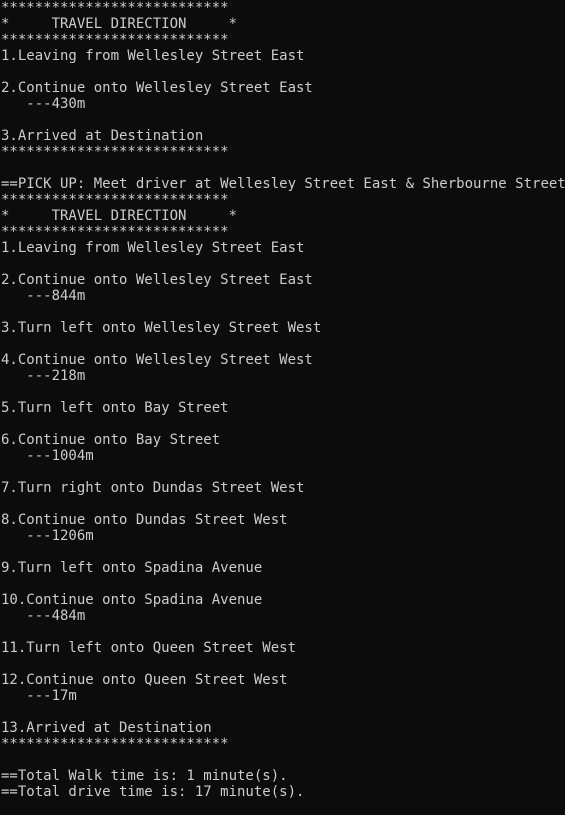  What do you see at coordinates (161, 328) in the screenshot?
I see `direction-step: 3.Turn left onto Wellesley Street West` at bounding box center [161, 328].